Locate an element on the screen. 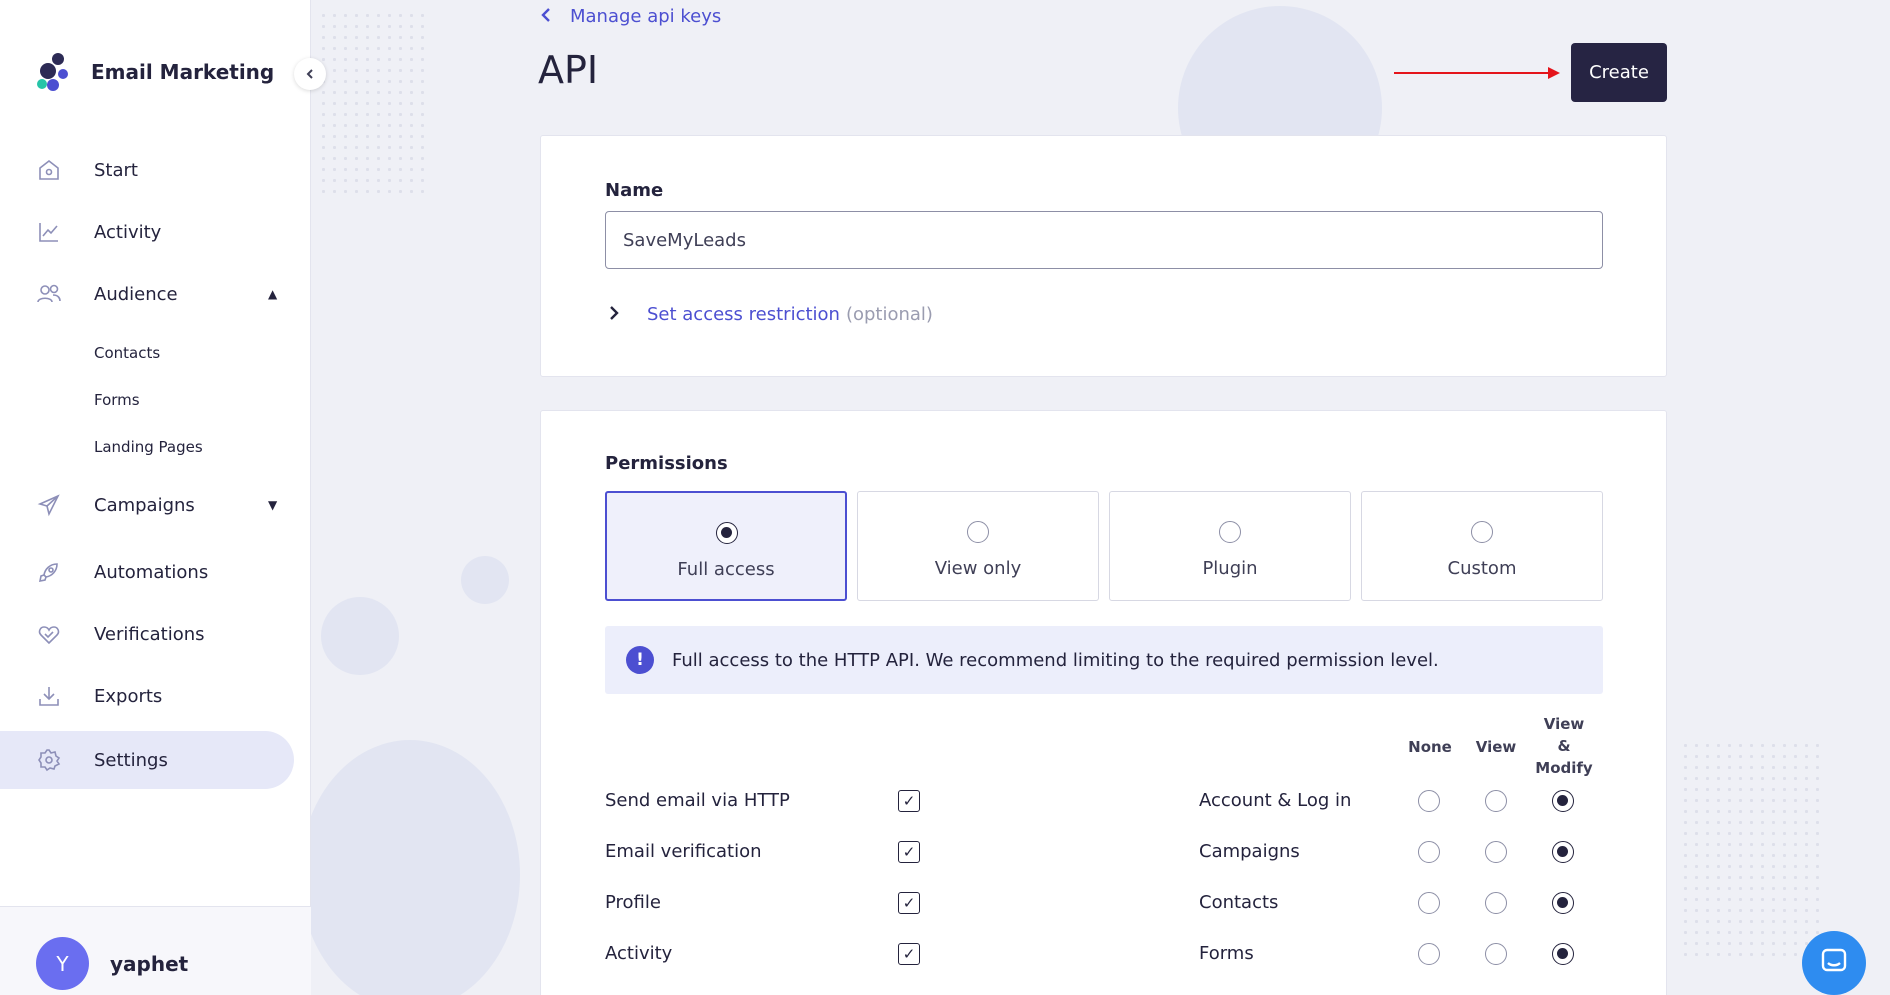 This screenshot has width=1890, height=995. chevron-left-icon is located at coordinates (310, 74).